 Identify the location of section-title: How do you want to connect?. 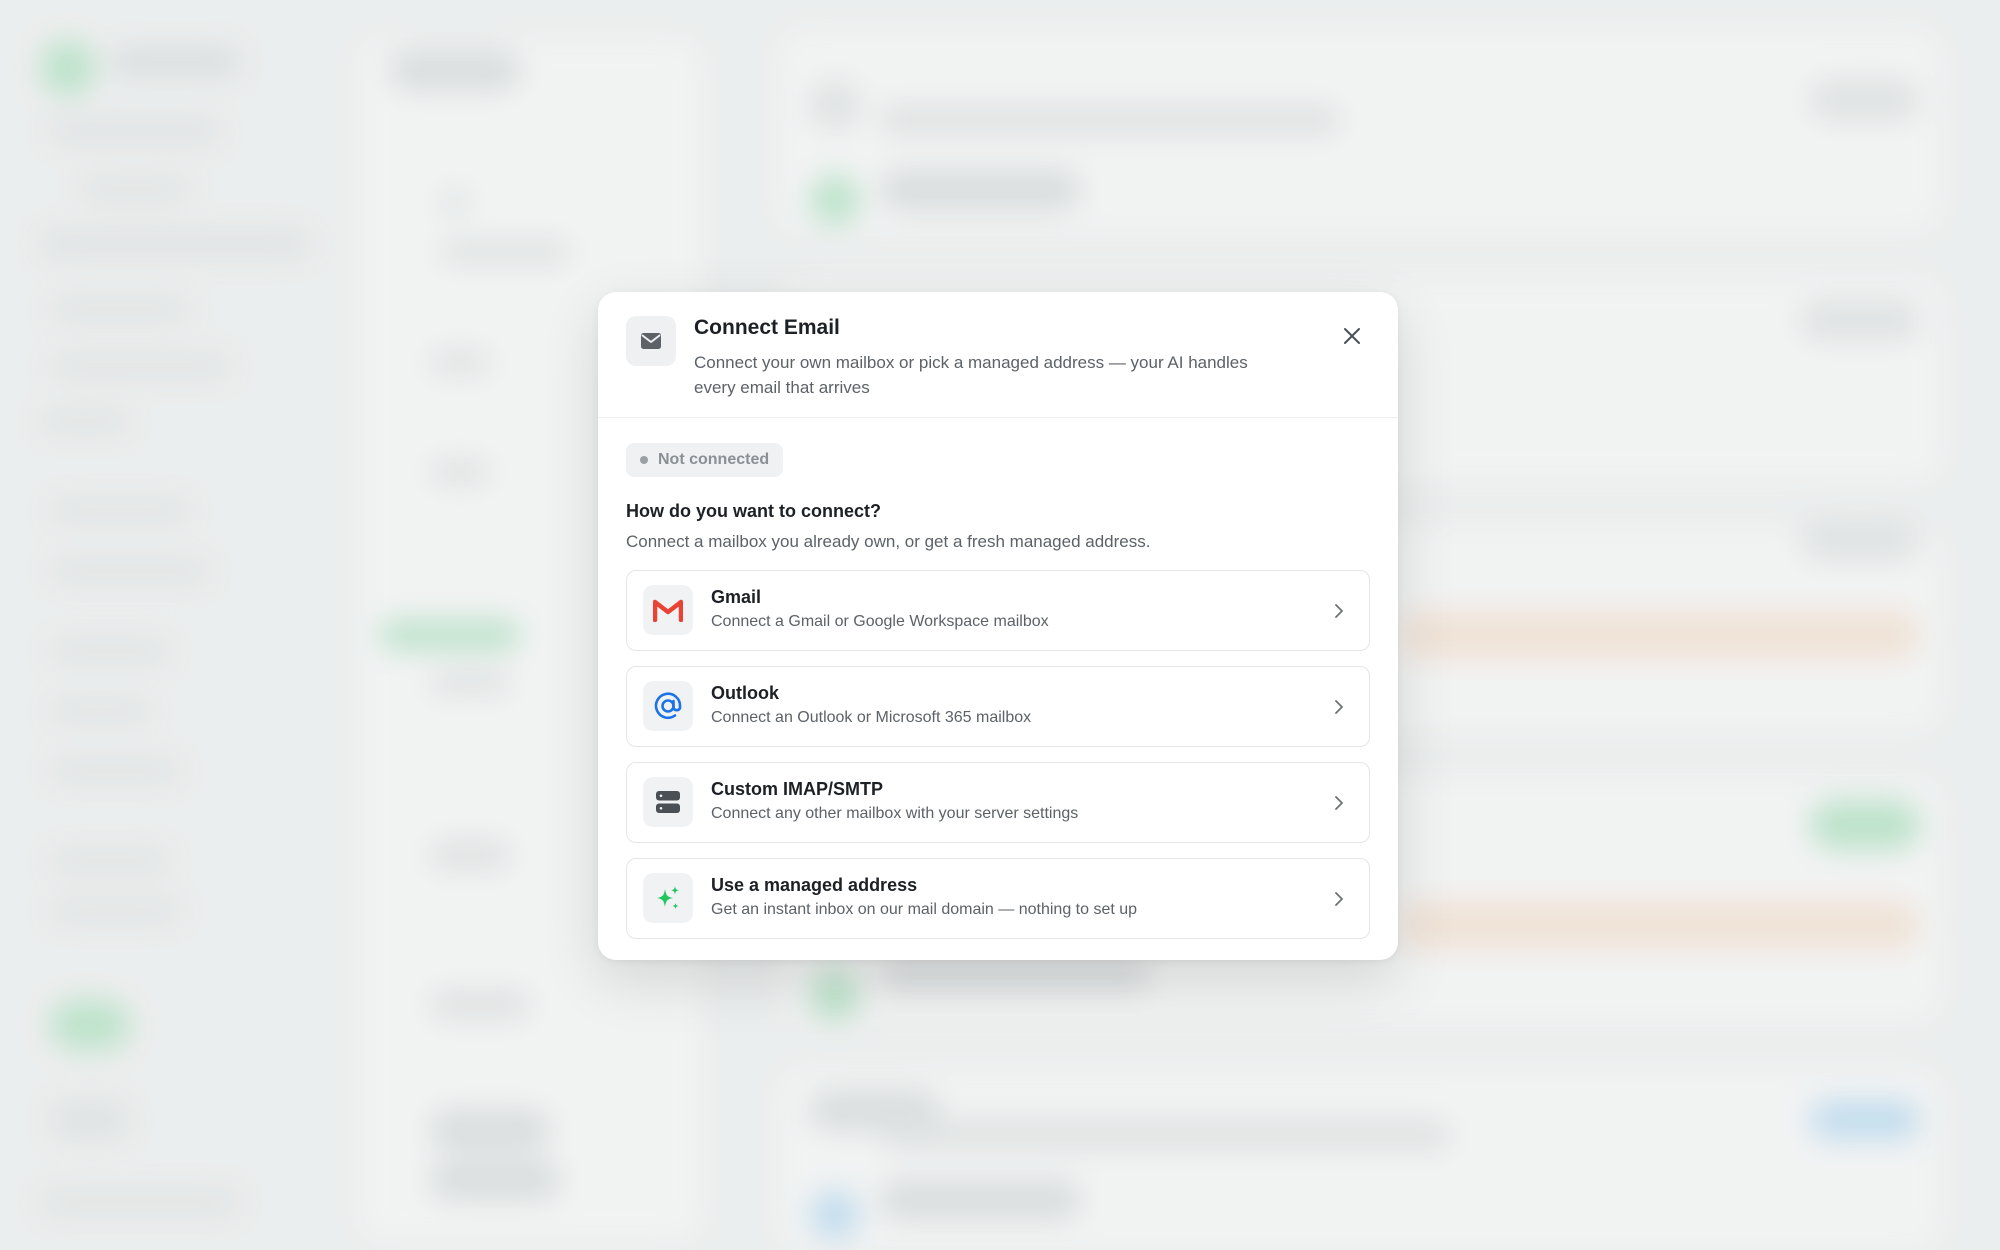
(753, 511).